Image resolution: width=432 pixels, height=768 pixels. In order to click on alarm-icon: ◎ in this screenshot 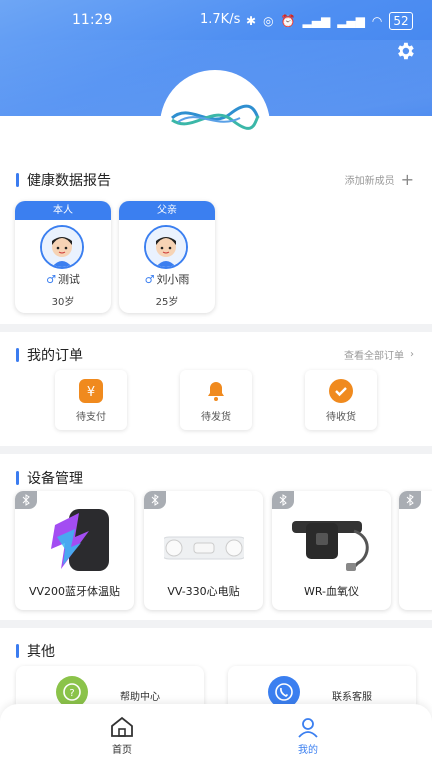, I will do `click(268, 21)`.